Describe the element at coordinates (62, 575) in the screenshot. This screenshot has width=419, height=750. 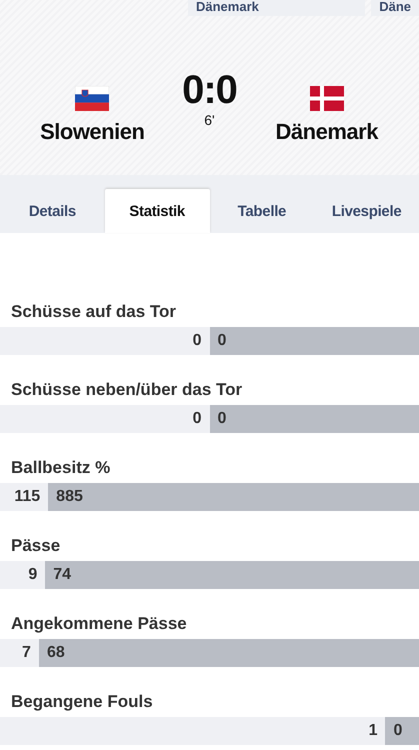
I see `away-value: 74` at that location.